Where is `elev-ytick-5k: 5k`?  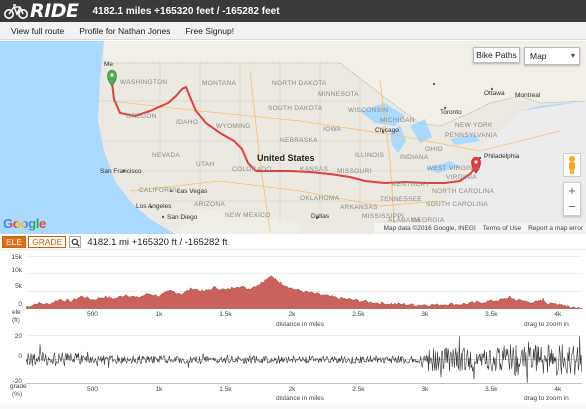
elev-ytick-5k: 5k is located at coordinates (18, 286).